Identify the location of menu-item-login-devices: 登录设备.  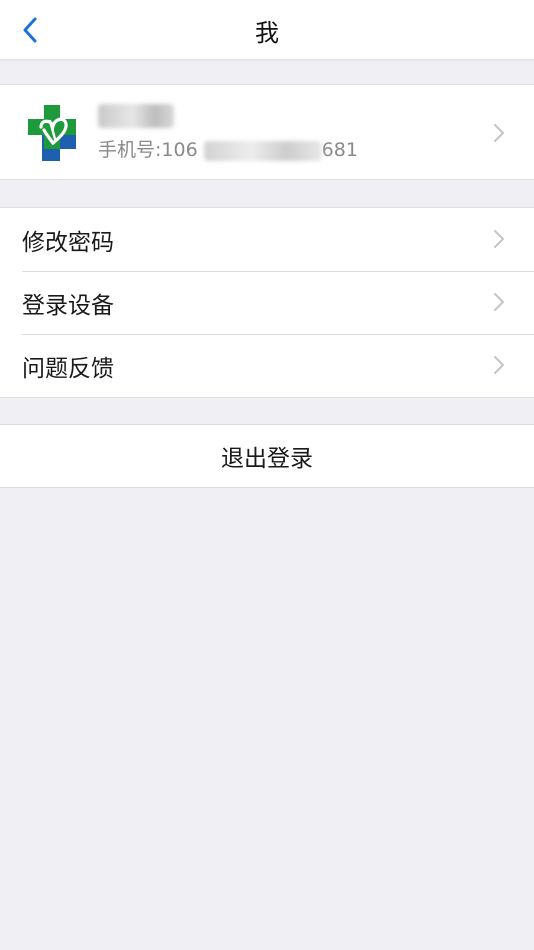
(267, 302).